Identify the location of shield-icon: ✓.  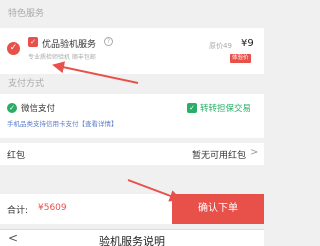
(192, 108).